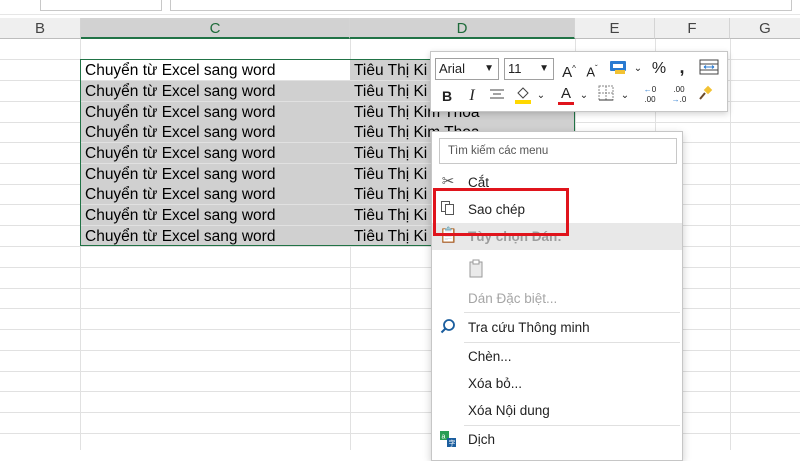 The image size is (800, 461). What do you see at coordinates (215, 132) in the screenshot?
I see `cell-c-4: Chuyển từ Excel sang word` at bounding box center [215, 132].